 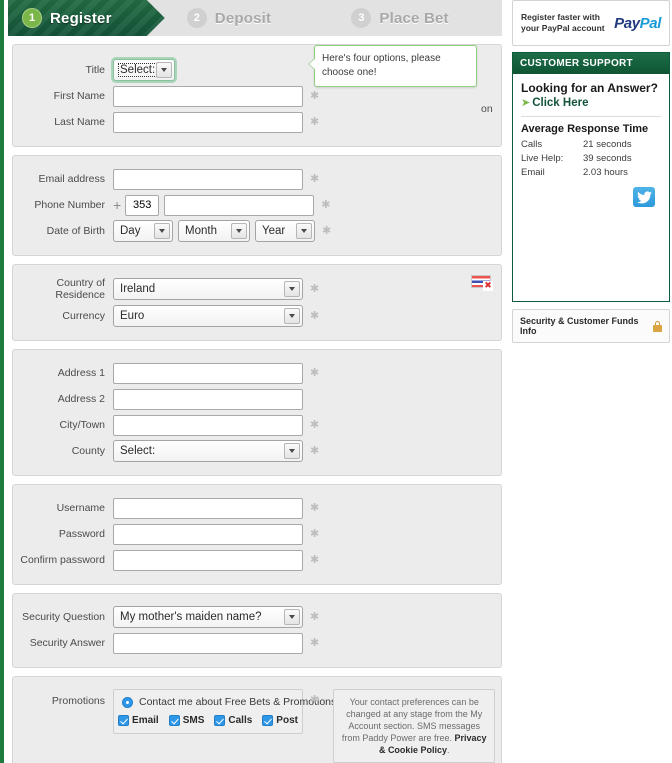 I want to click on dob-month-select: Month, so click(x=214, y=231).